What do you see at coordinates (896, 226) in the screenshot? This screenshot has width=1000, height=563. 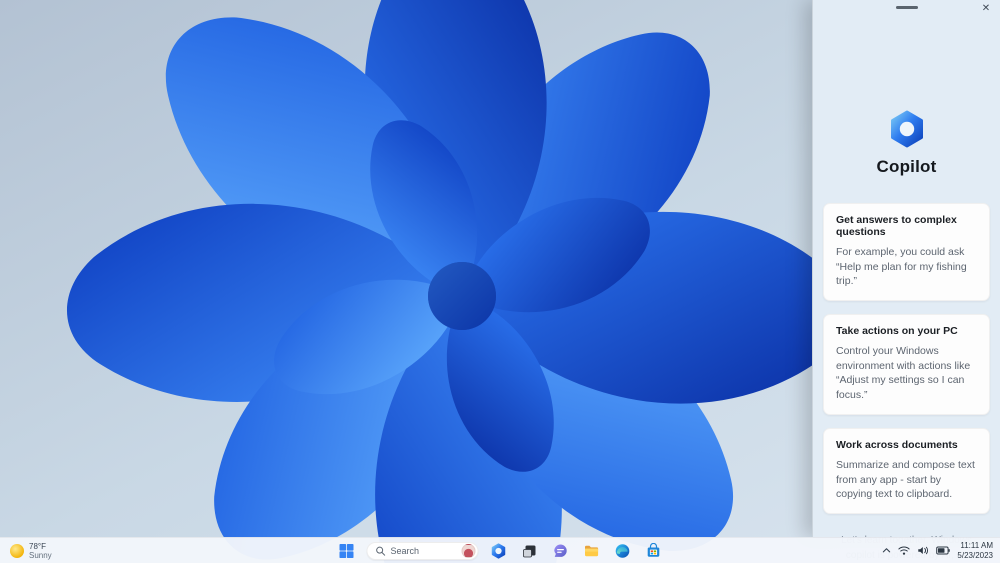 I see `card-title: Get answers to complex questions` at bounding box center [896, 226].